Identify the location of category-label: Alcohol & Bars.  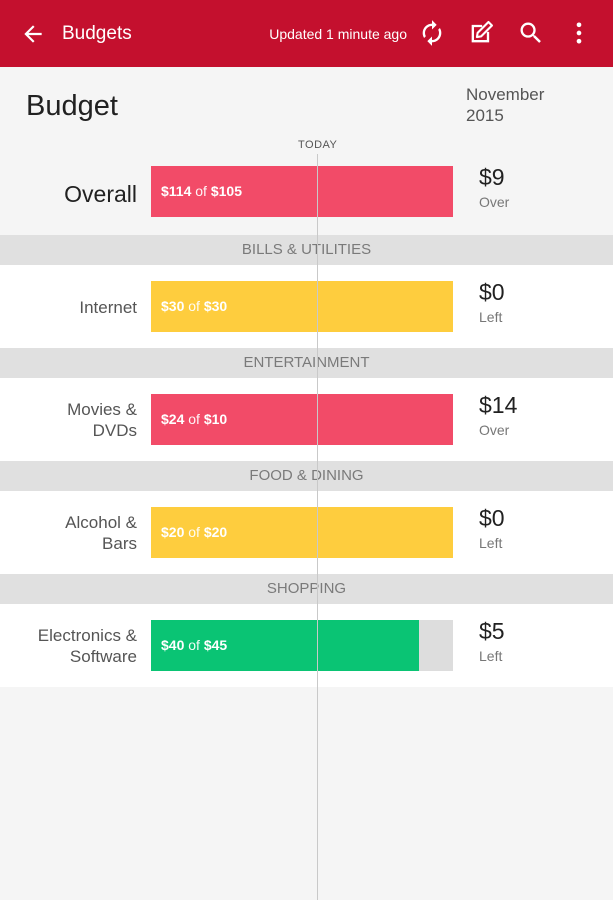
(101, 533).